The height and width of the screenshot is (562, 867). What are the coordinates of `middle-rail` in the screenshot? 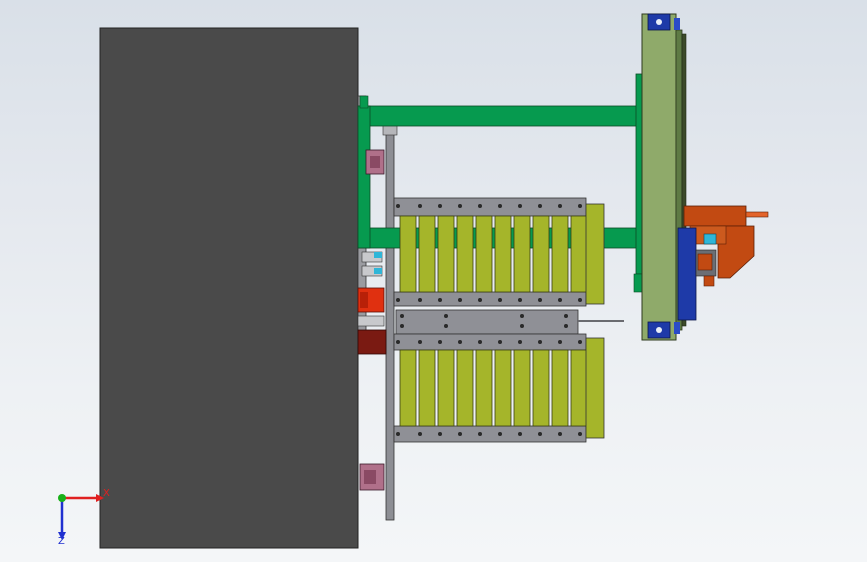 It's located at (509, 322).